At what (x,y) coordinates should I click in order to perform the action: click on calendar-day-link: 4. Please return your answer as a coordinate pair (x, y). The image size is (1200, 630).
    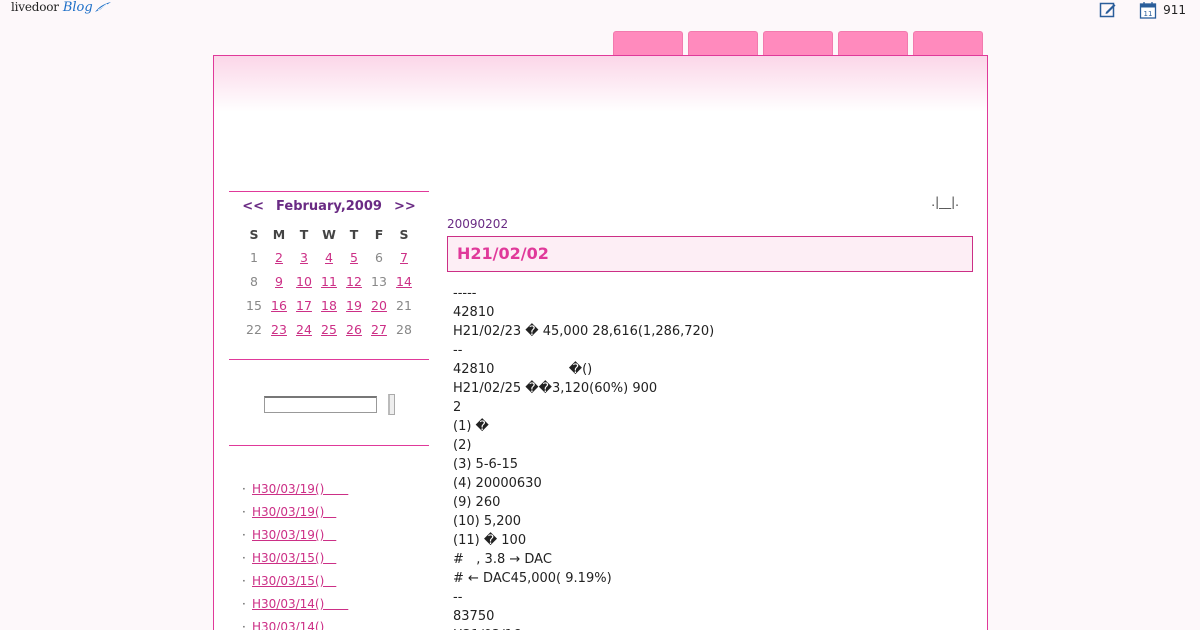
    Looking at the image, I should click on (329, 257).